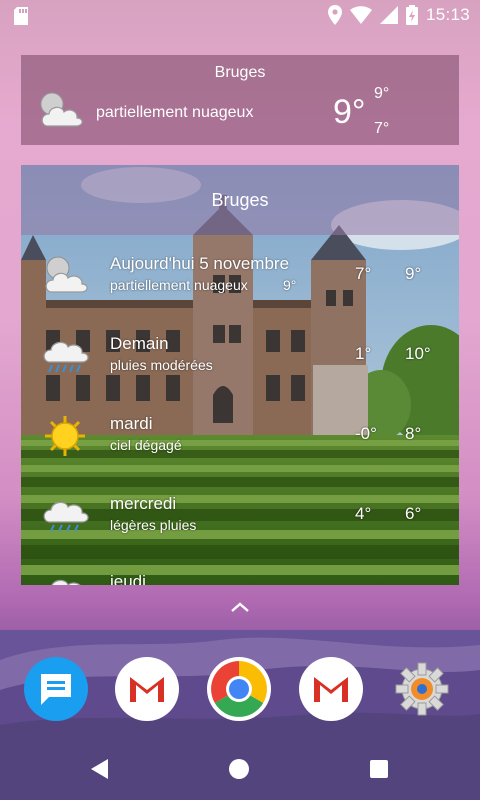 Image resolution: width=480 pixels, height=800 pixels. Describe the element at coordinates (143, 503) in the screenshot. I see `forecast-day: mercredi` at that location.